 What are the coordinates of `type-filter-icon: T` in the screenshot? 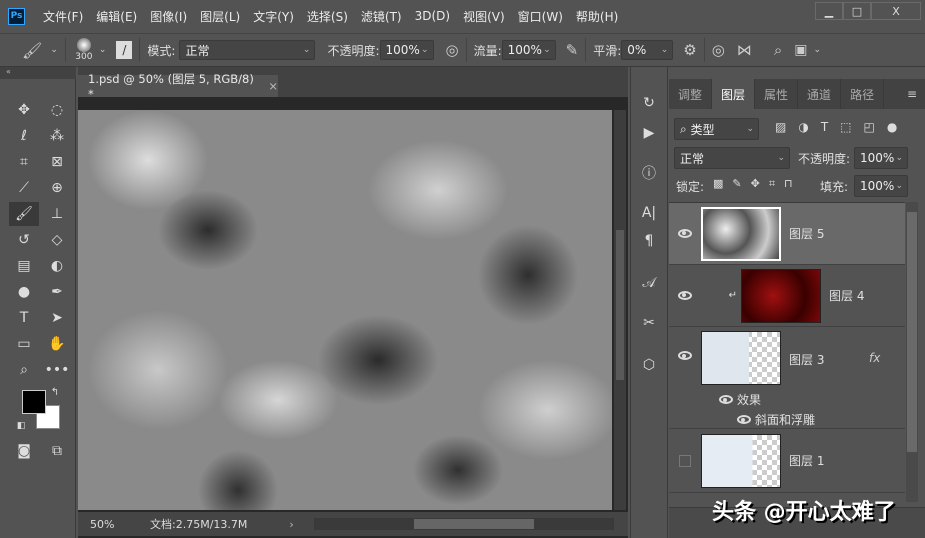 It's located at (824, 127).